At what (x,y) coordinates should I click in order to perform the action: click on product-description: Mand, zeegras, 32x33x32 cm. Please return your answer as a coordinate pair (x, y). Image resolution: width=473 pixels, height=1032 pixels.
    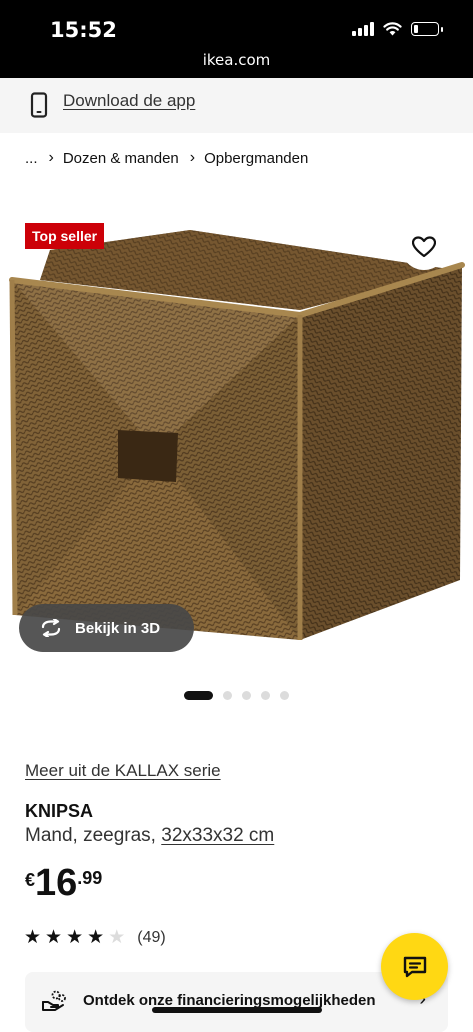
    Looking at the image, I should click on (149, 836).